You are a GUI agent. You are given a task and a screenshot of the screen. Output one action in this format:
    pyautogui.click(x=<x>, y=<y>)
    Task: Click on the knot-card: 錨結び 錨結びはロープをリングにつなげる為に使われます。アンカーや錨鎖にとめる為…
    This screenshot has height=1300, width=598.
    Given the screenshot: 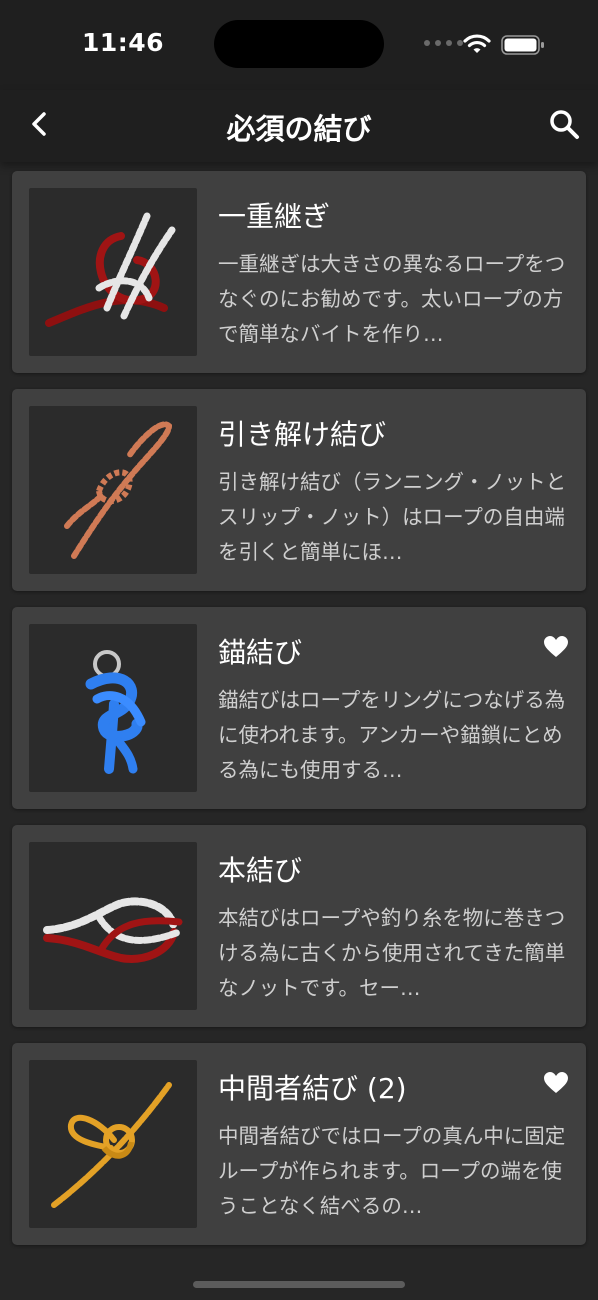 What is the action you would take?
    pyautogui.click(x=299, y=708)
    